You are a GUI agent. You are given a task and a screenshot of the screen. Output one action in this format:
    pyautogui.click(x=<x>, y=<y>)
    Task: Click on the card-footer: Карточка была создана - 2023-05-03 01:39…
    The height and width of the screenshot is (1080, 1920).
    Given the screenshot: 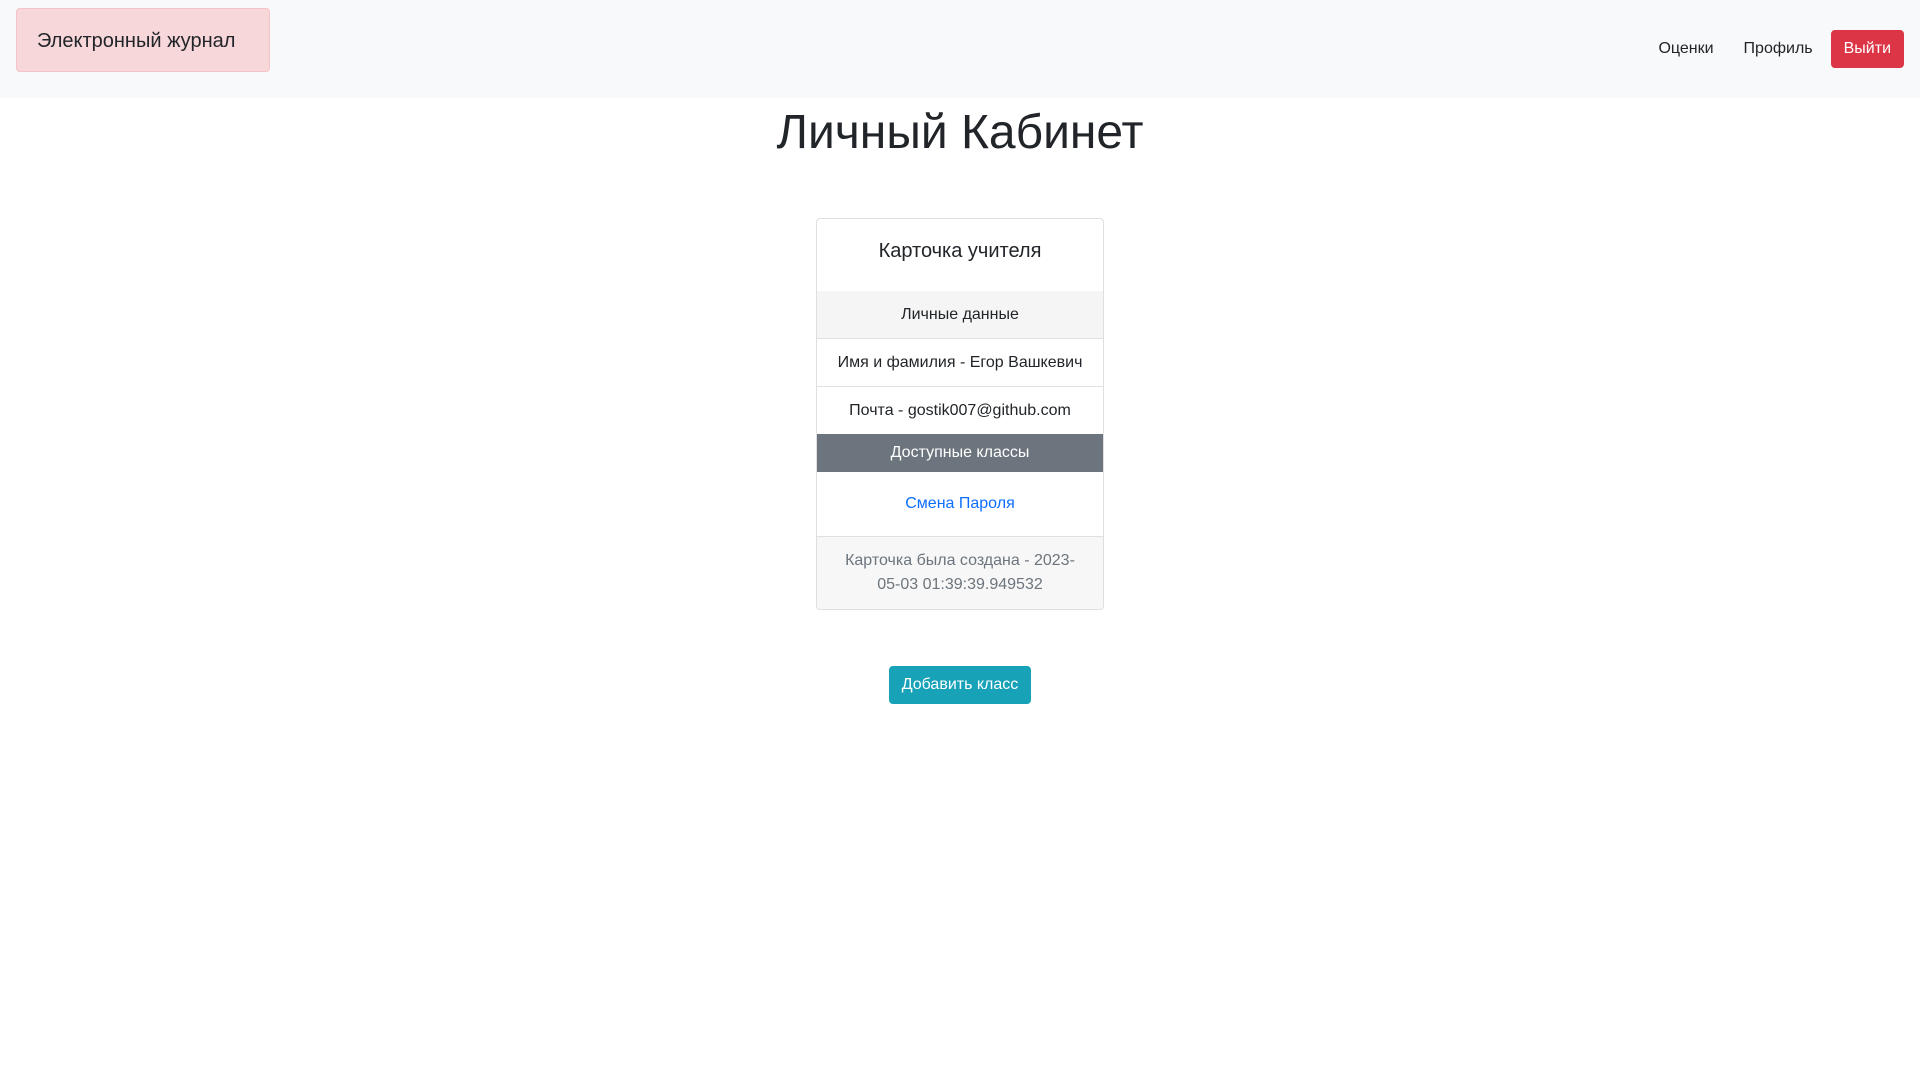 What is the action you would take?
    pyautogui.click(x=960, y=572)
    